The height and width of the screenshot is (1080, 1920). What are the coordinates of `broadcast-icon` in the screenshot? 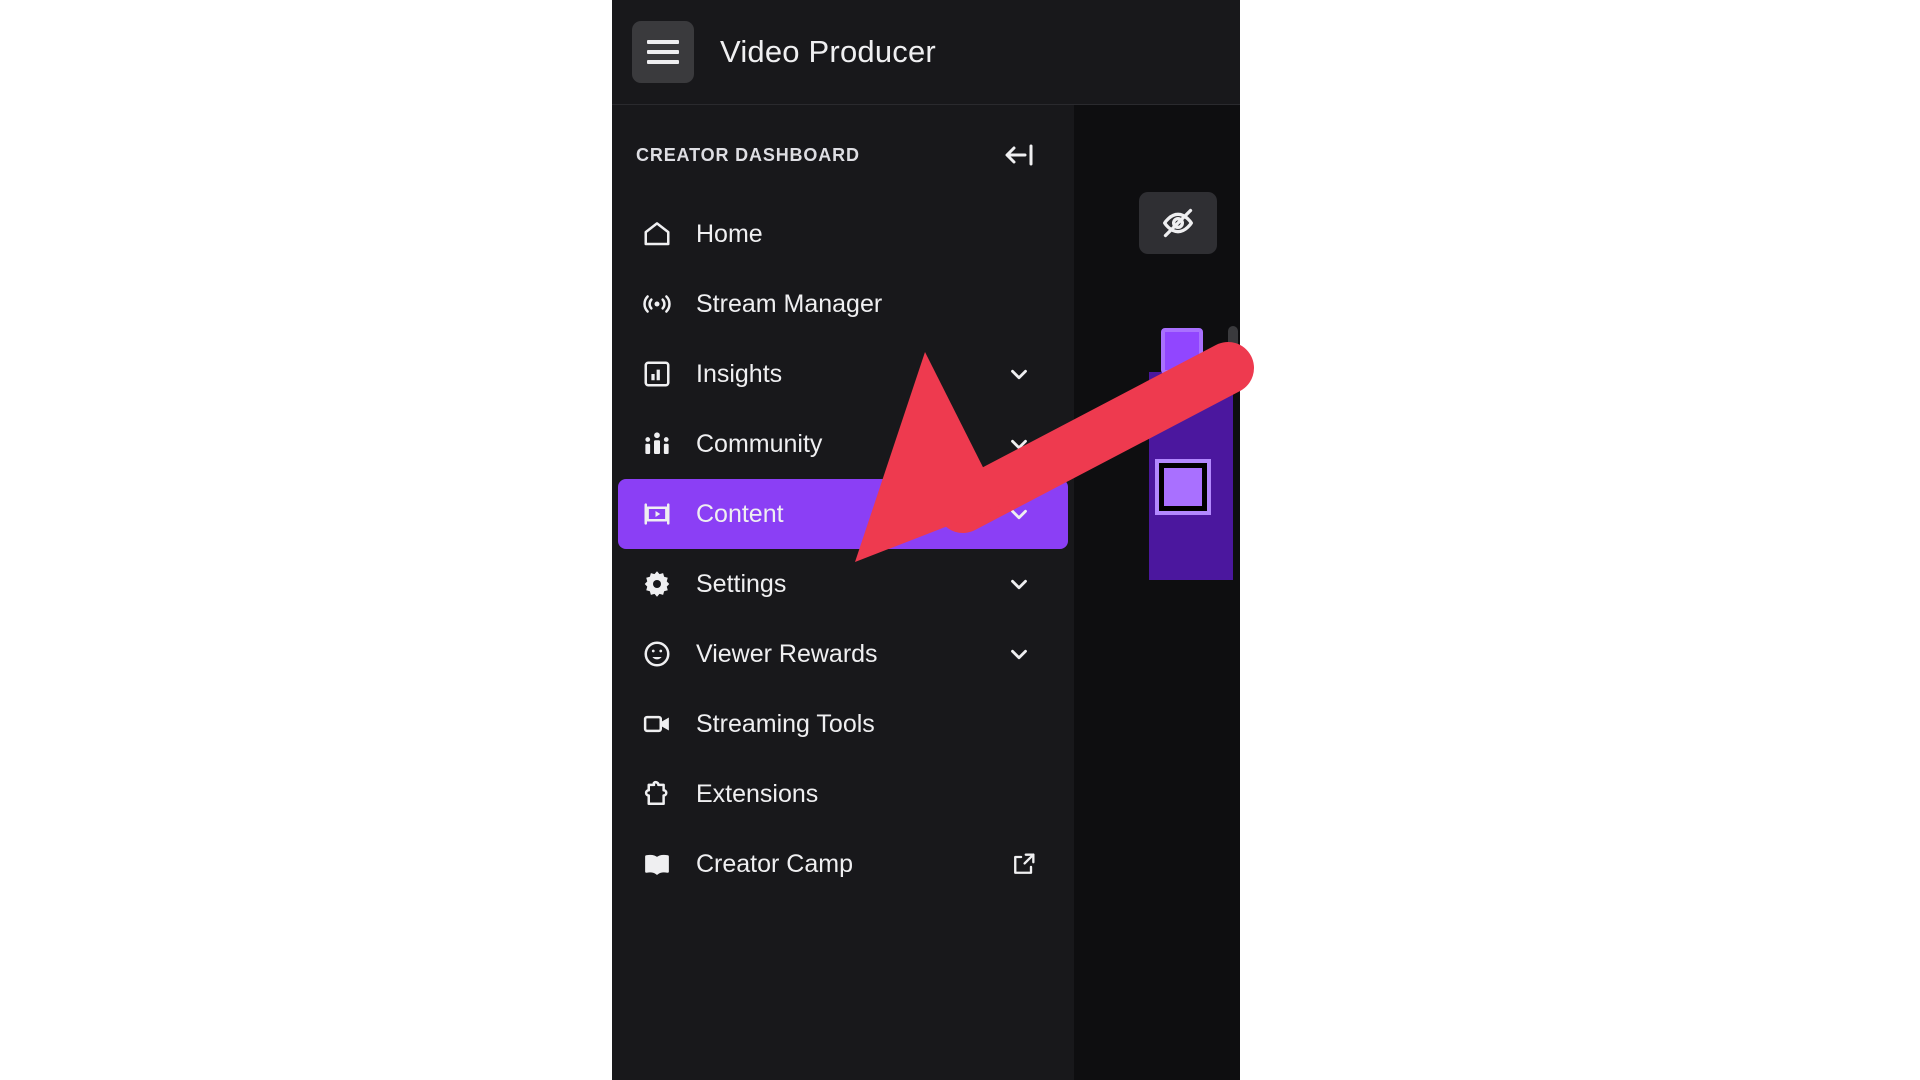 It's located at (657, 304).